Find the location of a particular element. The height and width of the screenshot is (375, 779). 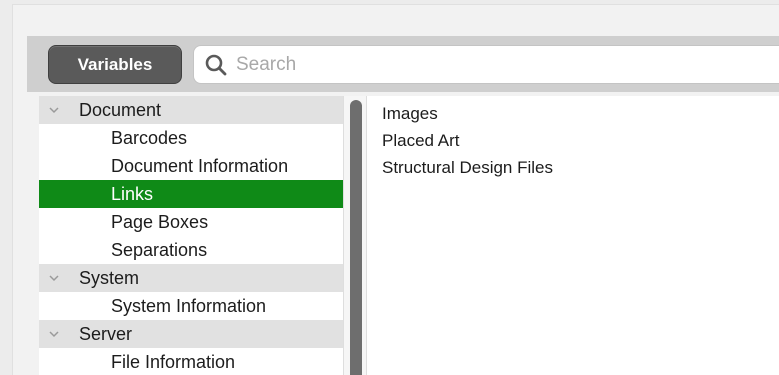

toolbar: Variables is located at coordinates (403, 64).